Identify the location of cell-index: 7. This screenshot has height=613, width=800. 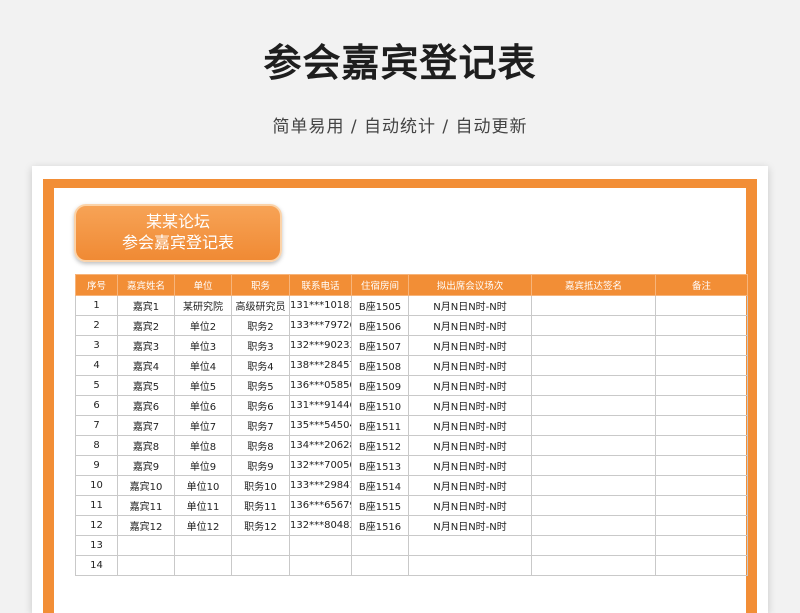
(96, 425).